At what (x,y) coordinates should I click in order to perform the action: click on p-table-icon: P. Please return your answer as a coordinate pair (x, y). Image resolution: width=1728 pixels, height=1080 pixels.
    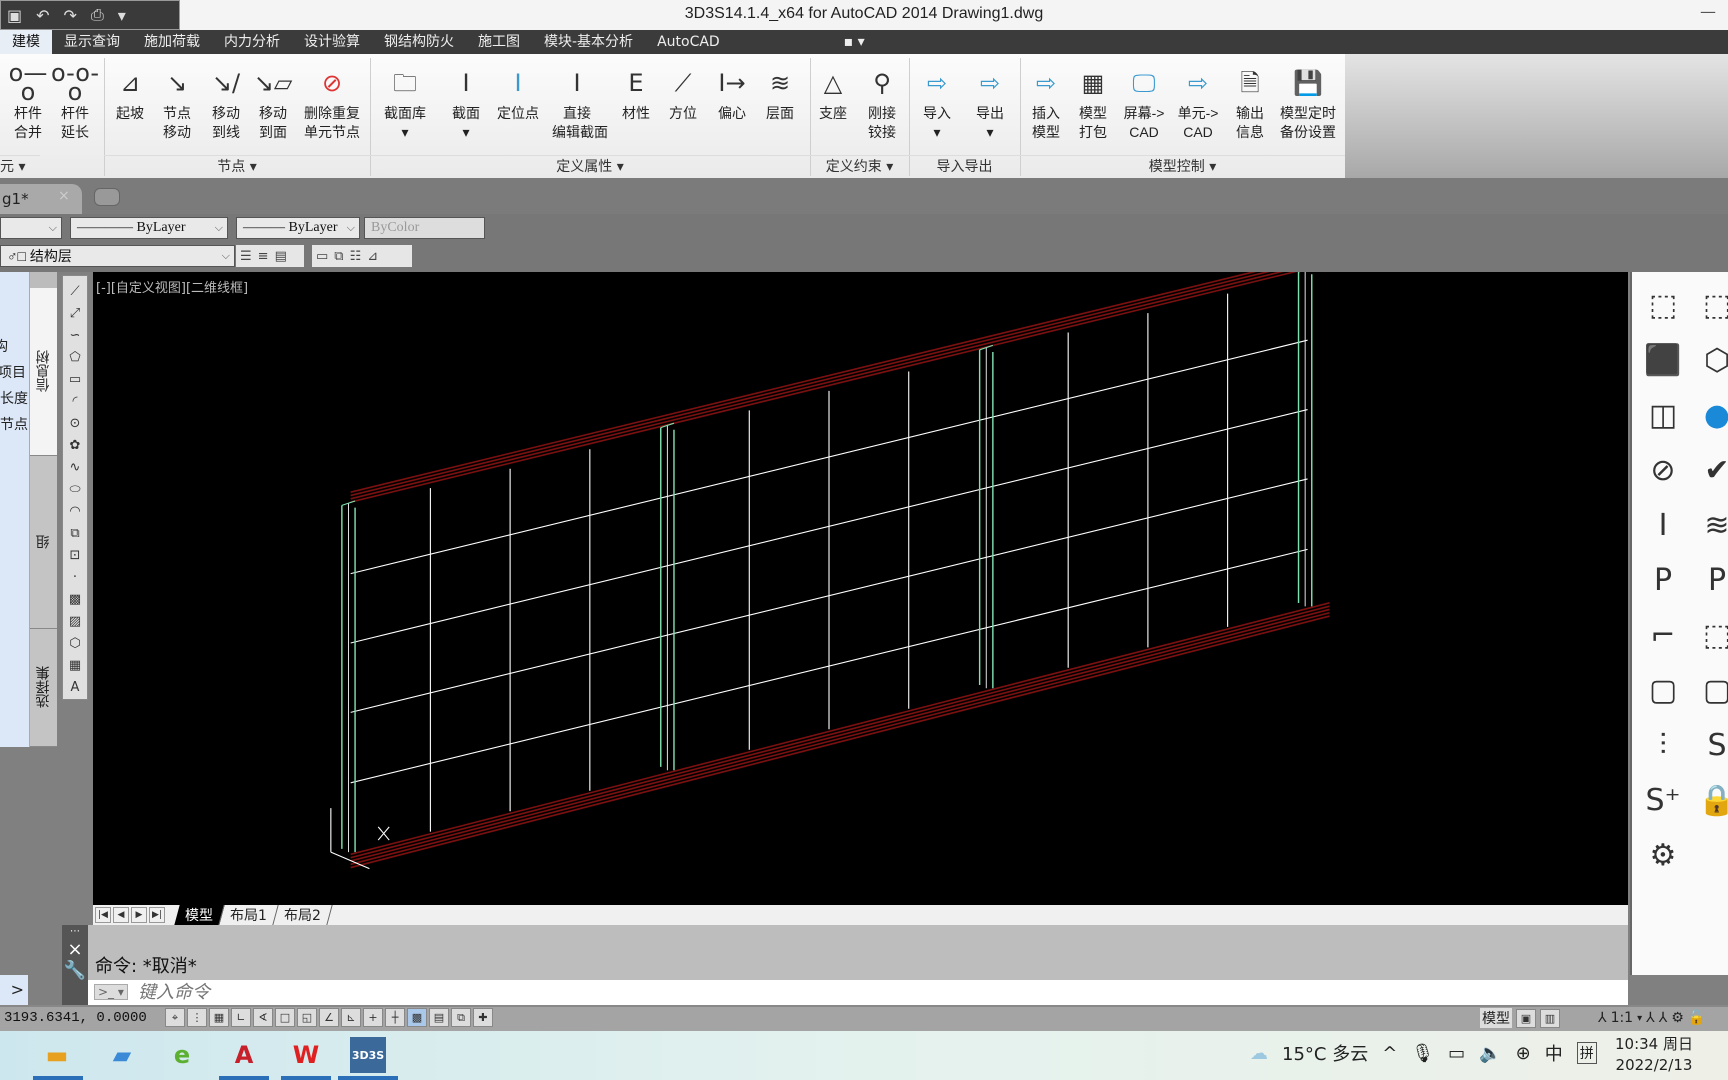
    Looking at the image, I should click on (1712, 580).